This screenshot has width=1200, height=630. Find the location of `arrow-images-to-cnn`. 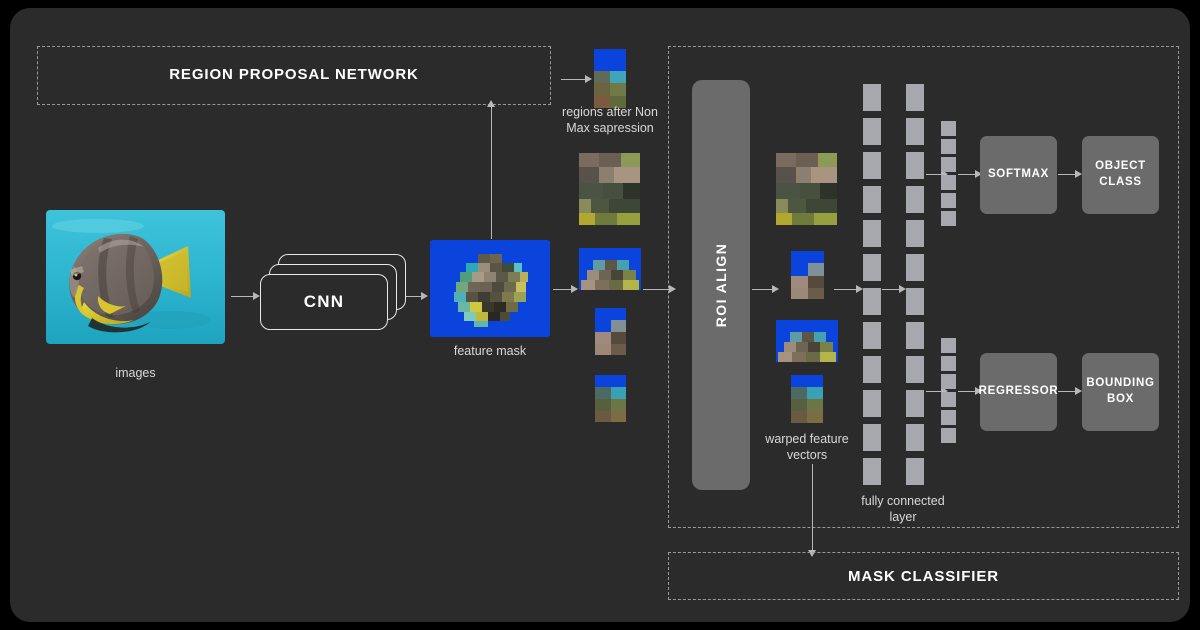

arrow-images-to-cnn is located at coordinates (243, 297).